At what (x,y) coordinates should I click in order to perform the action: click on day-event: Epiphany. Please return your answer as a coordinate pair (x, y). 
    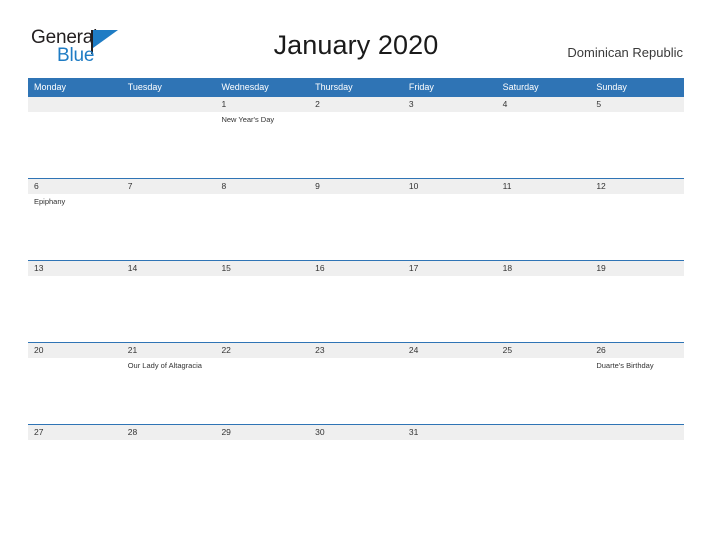
    Looking at the image, I should click on (50, 201).